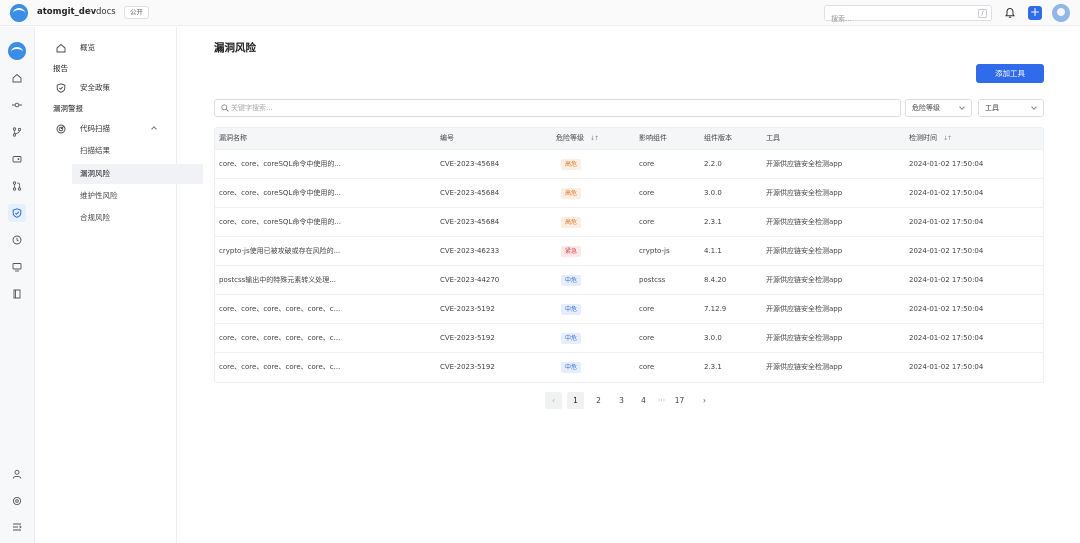 This screenshot has height=543, width=1080. What do you see at coordinates (106, 48) in the screenshot?
I see `sidebar-item-overview: 概览` at bounding box center [106, 48].